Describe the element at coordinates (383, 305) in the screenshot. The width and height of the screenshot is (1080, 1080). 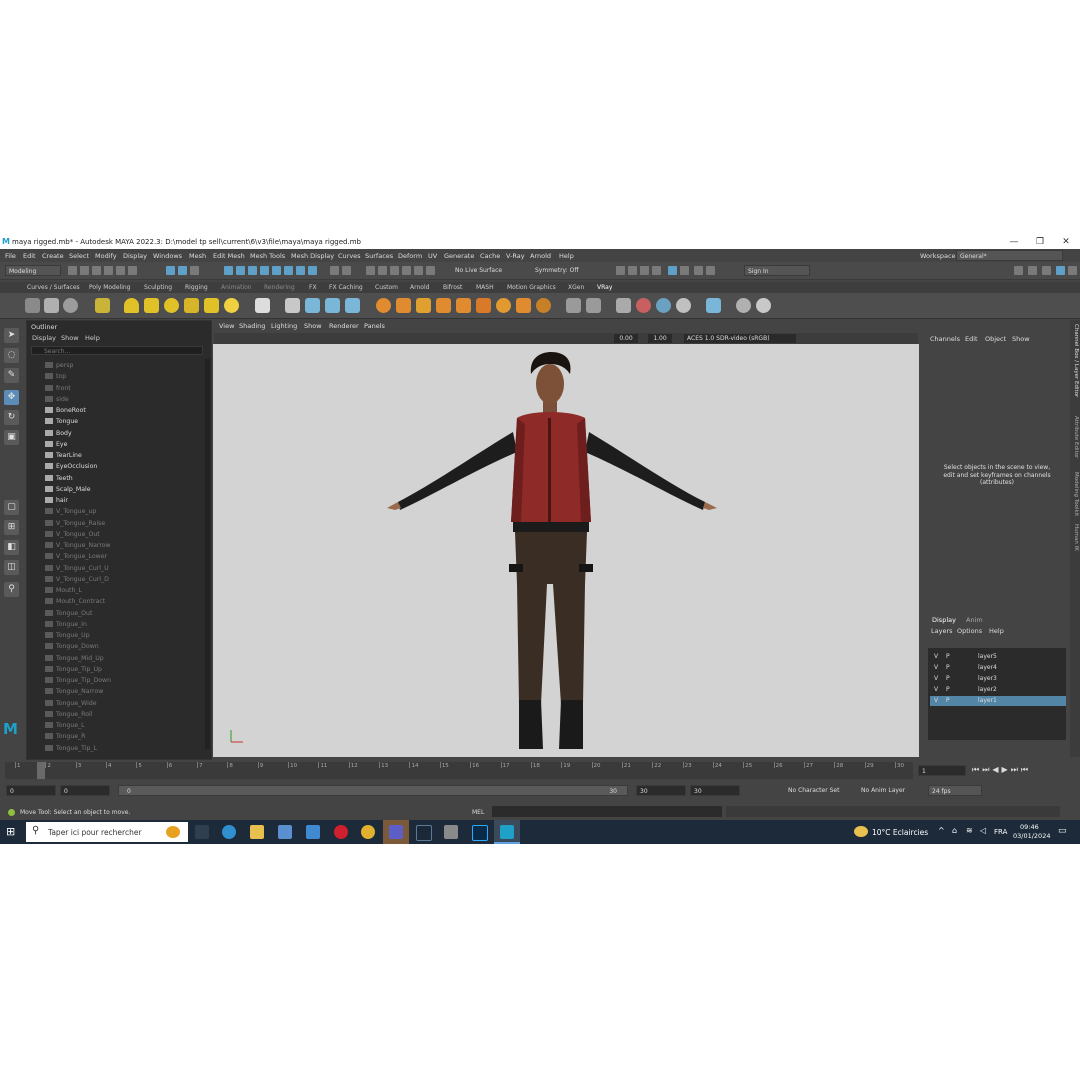
I see `vray-mtl-icon` at that location.